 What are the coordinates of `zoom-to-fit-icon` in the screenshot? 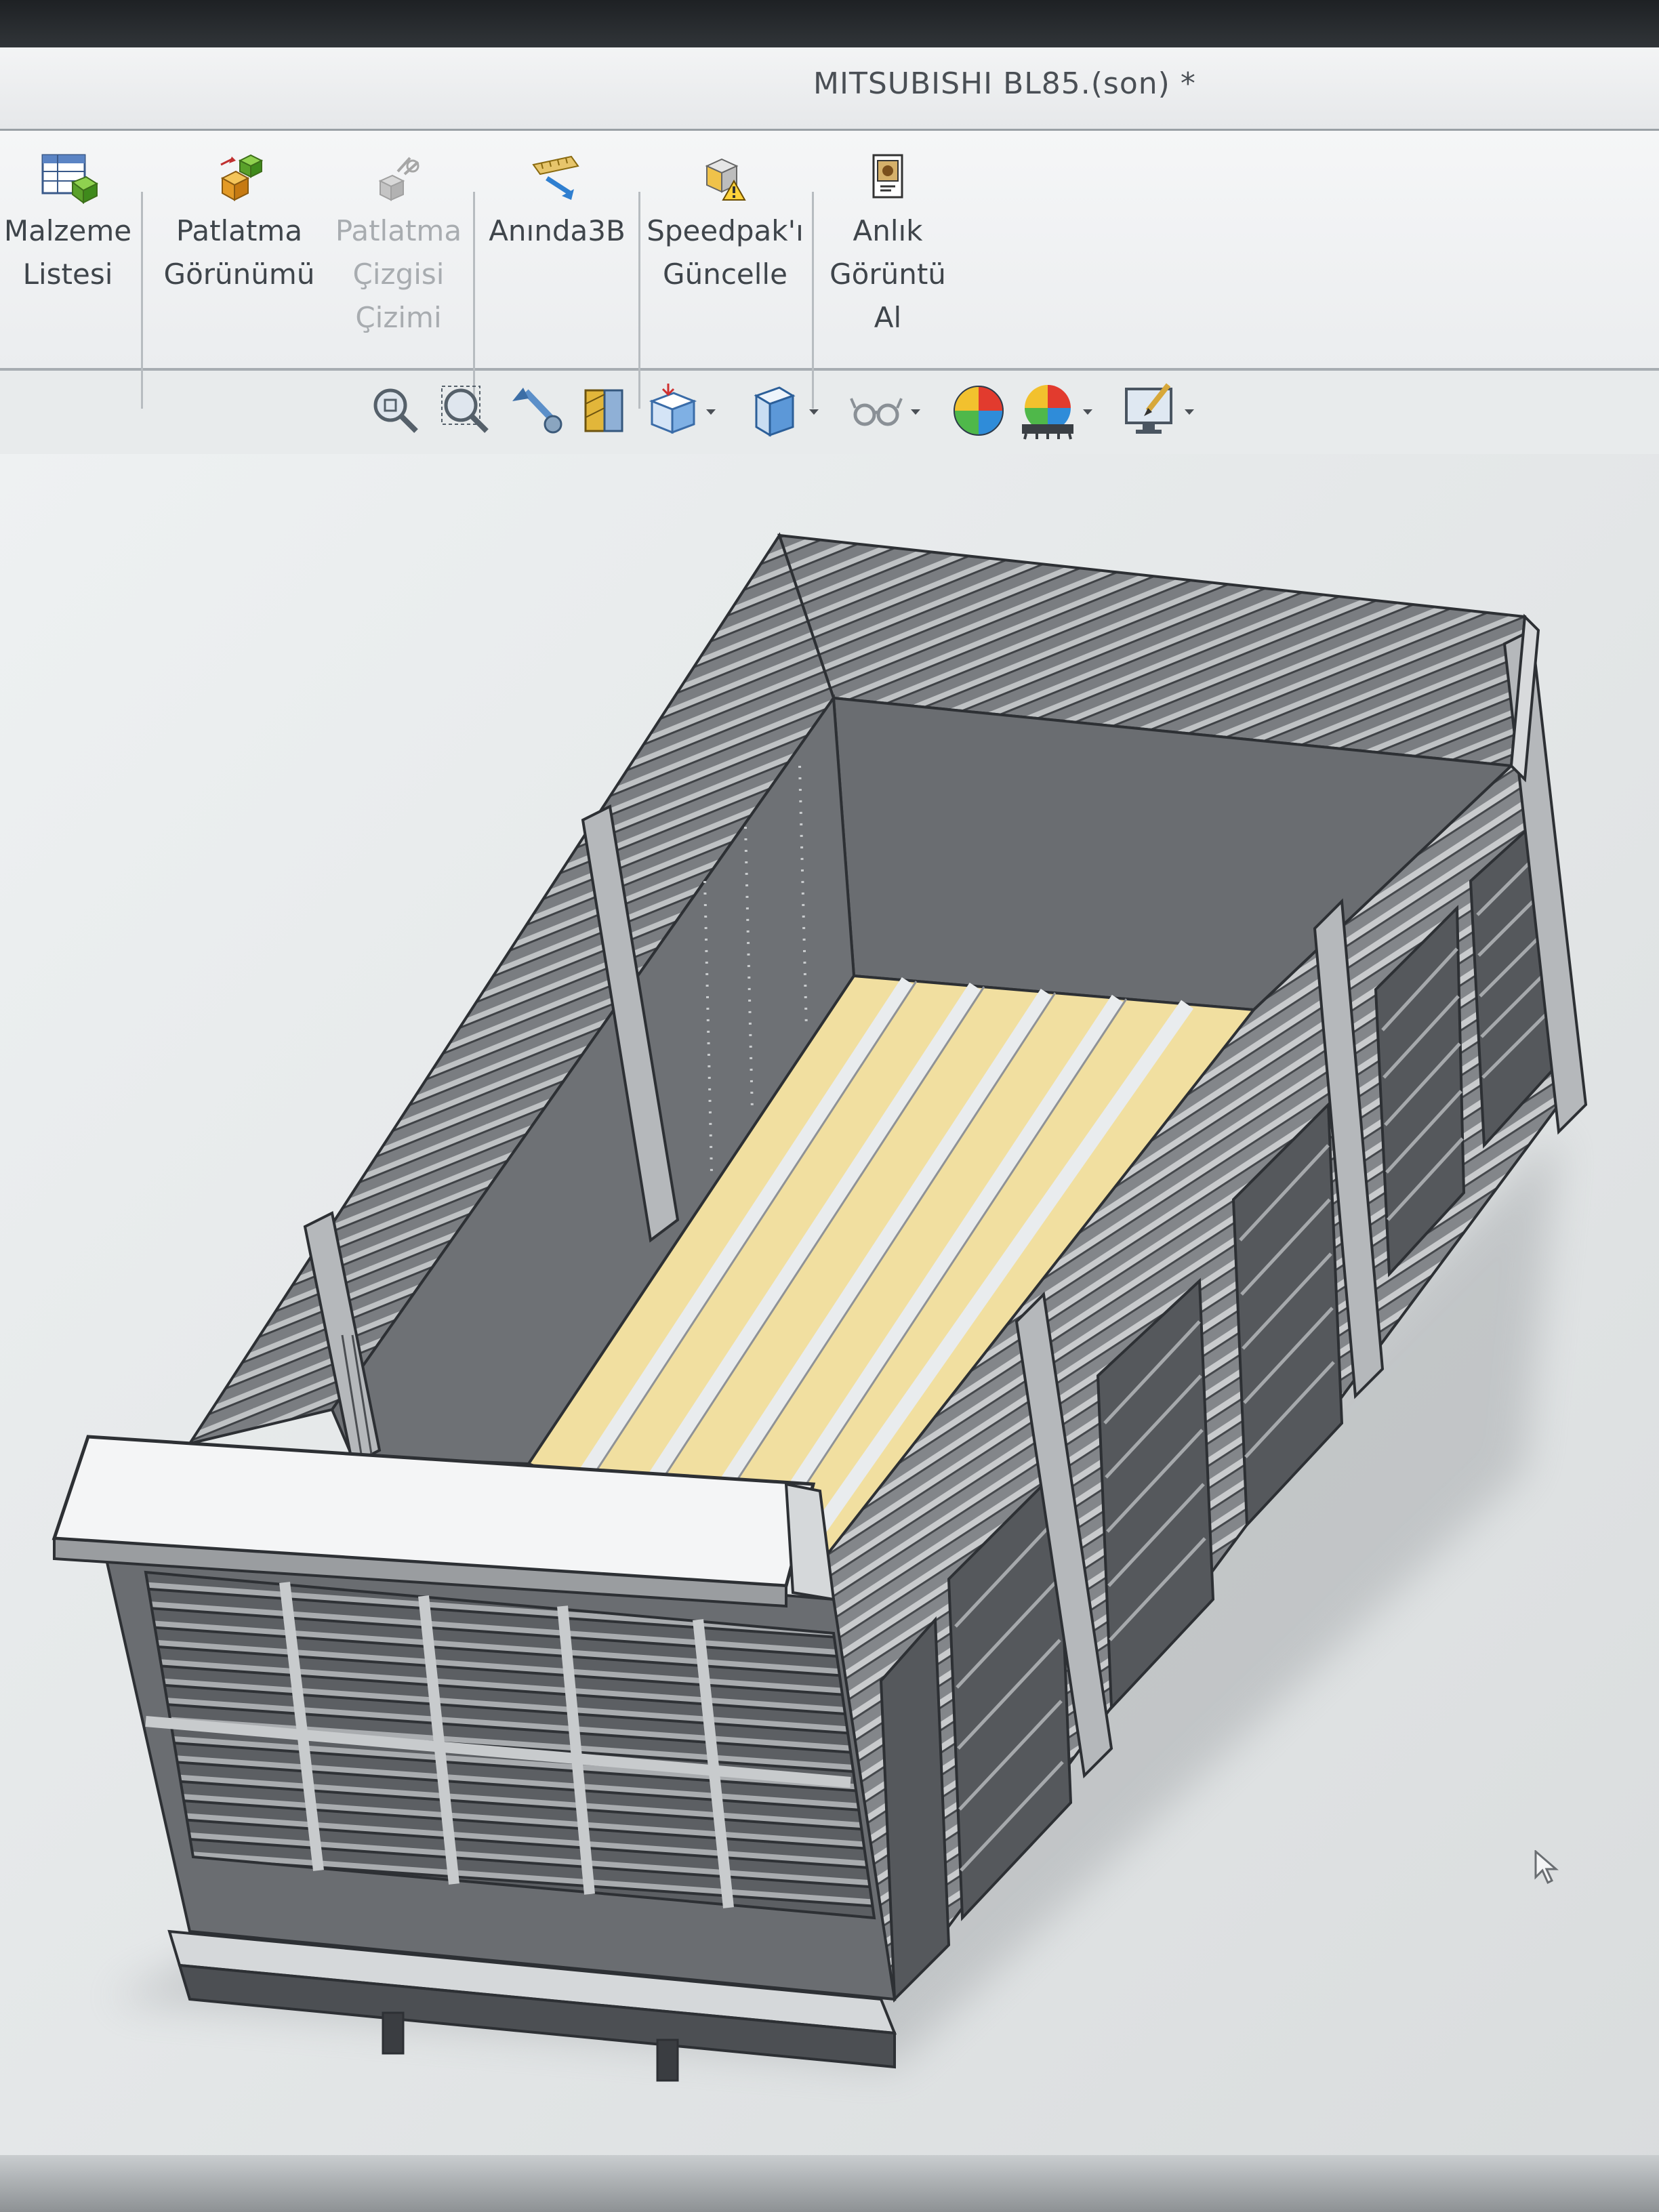 It's located at (396, 411).